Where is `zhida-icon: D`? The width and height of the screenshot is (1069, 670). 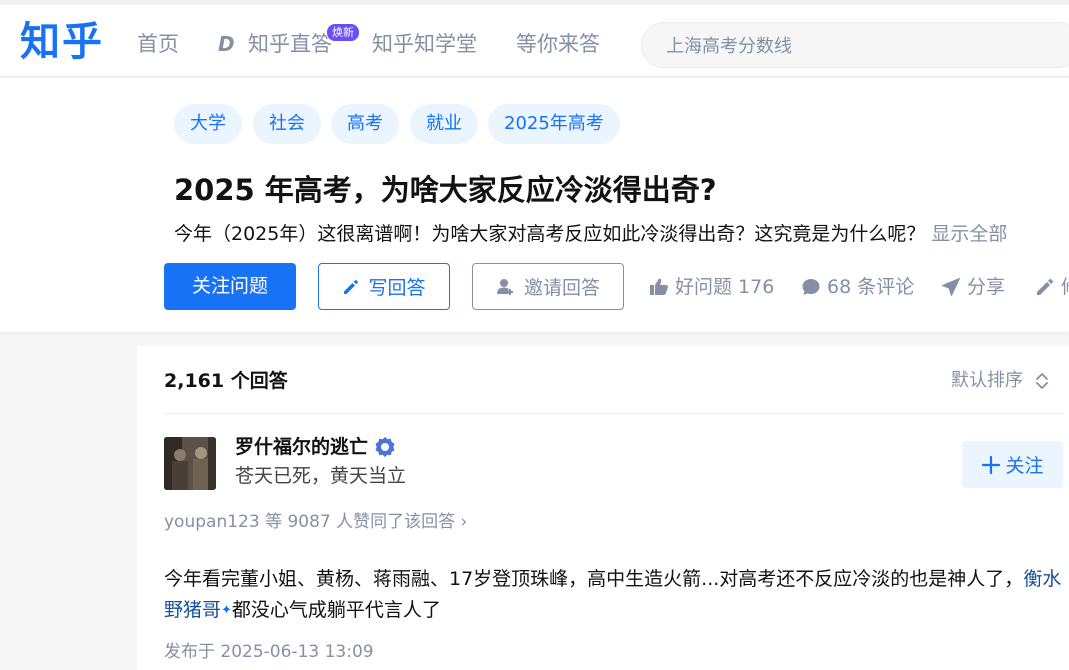 zhida-icon: D is located at coordinates (226, 44).